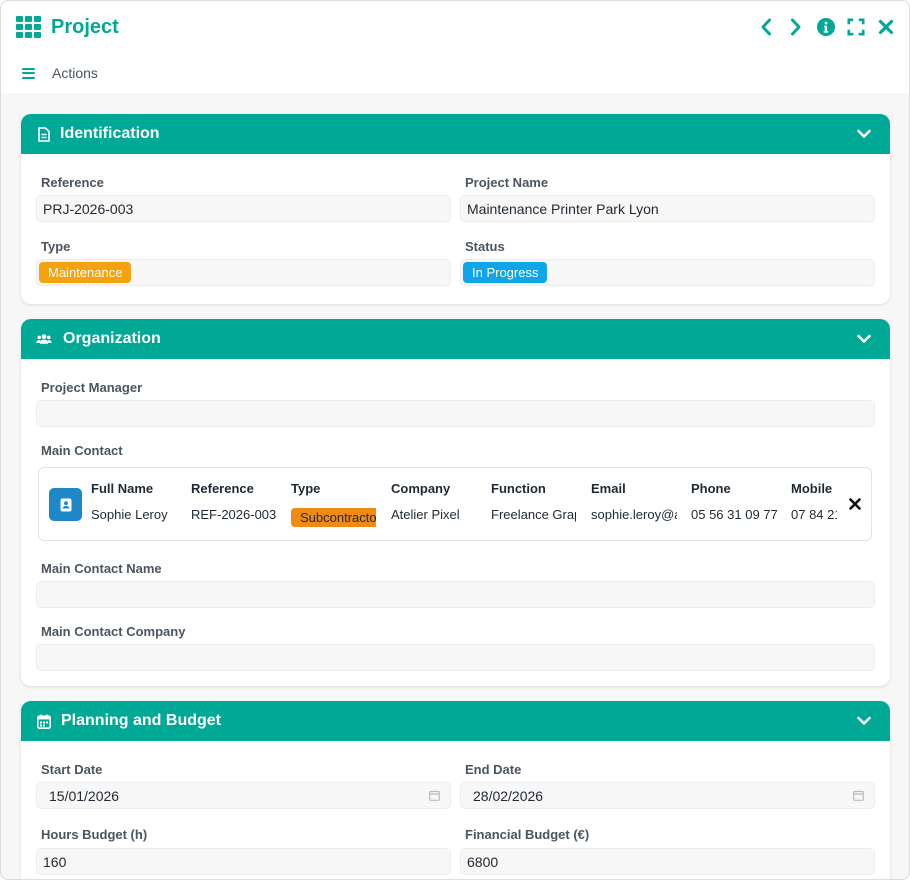 Image resolution: width=910 pixels, height=880 pixels. I want to click on chevron-left-icon, so click(766, 27).